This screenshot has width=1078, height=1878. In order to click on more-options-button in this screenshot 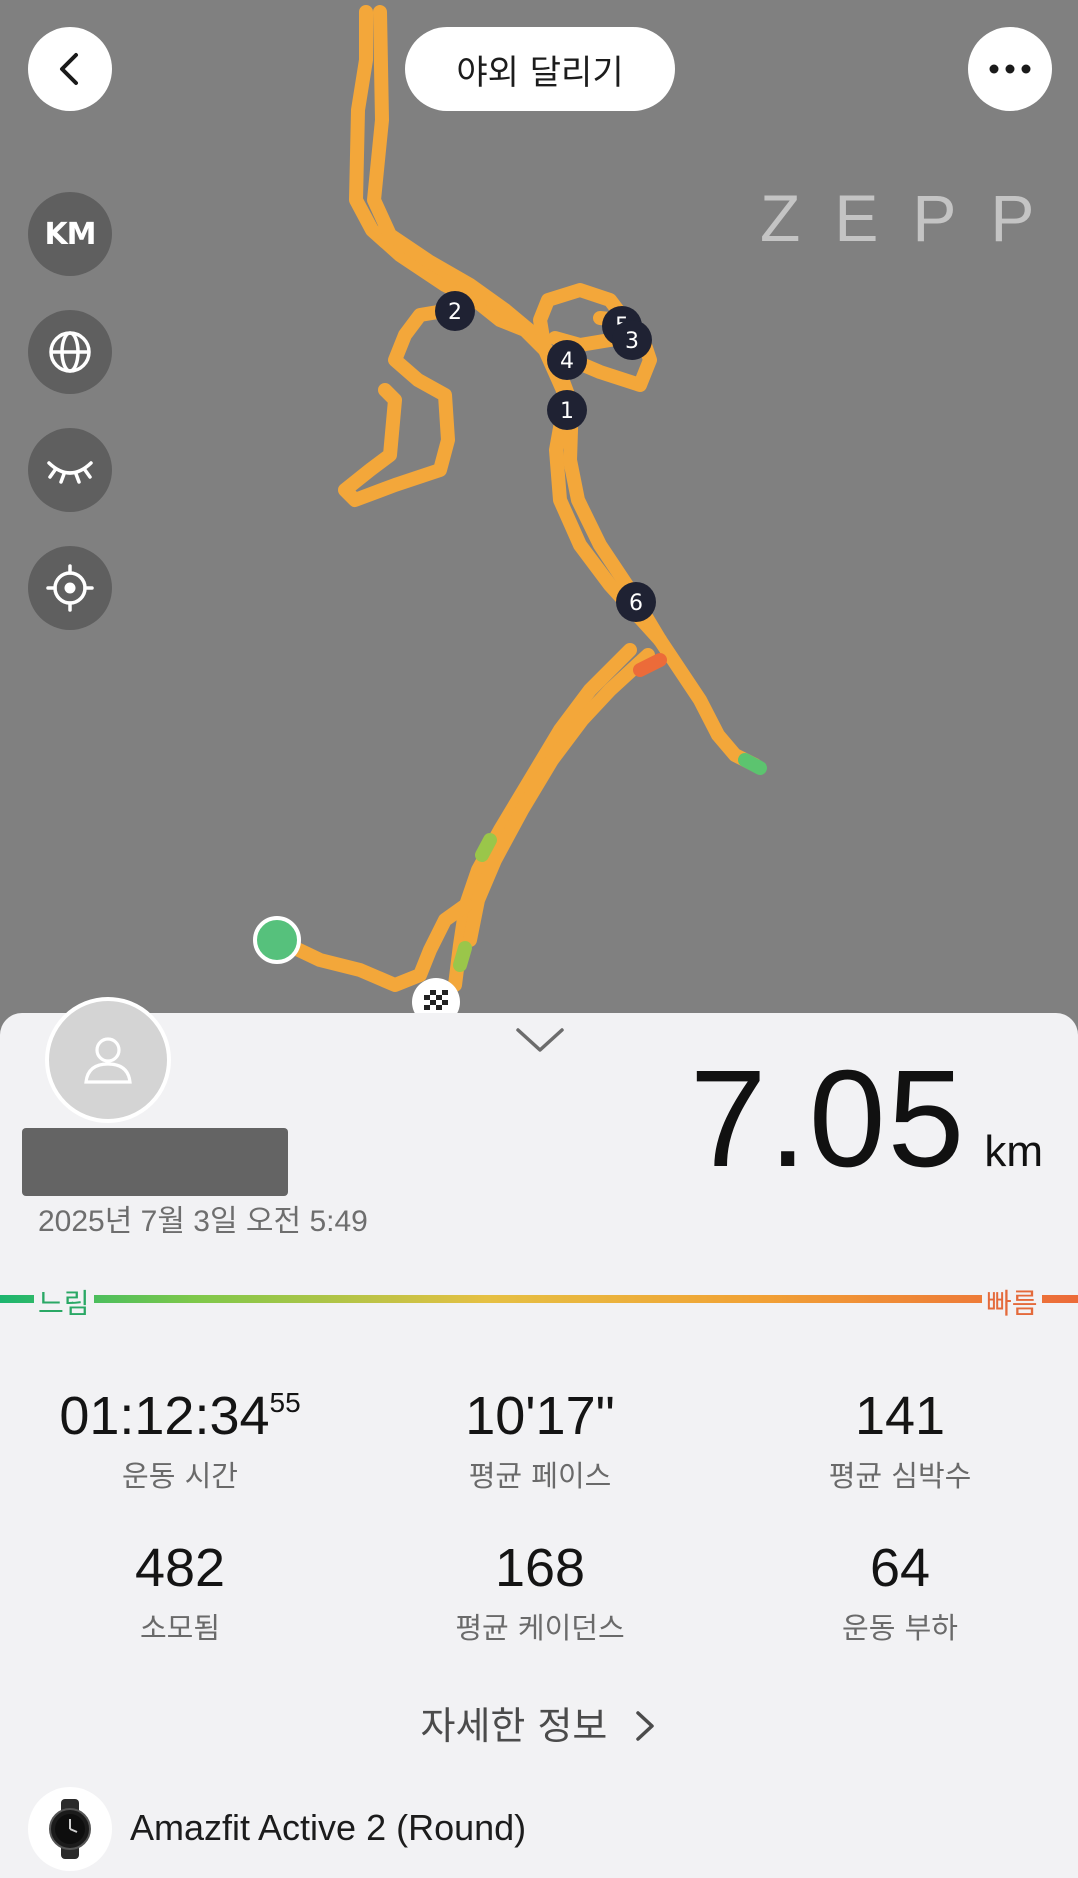, I will do `click(1010, 69)`.